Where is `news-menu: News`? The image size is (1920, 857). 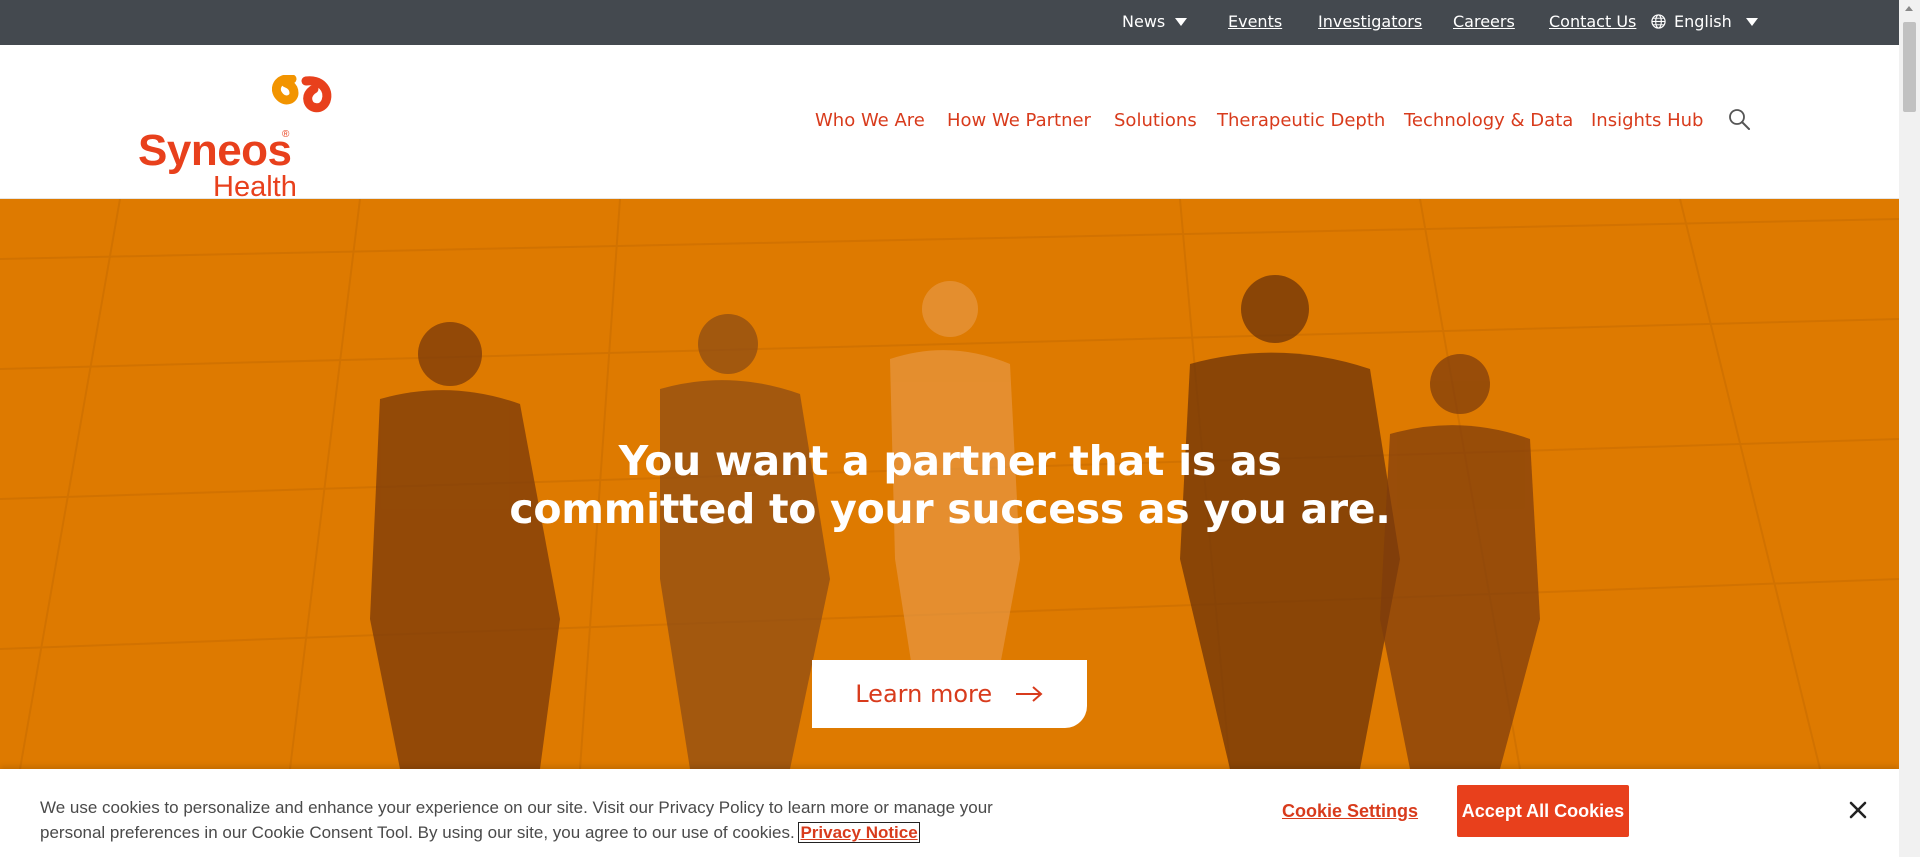 news-menu: News is located at coordinates (1155, 22).